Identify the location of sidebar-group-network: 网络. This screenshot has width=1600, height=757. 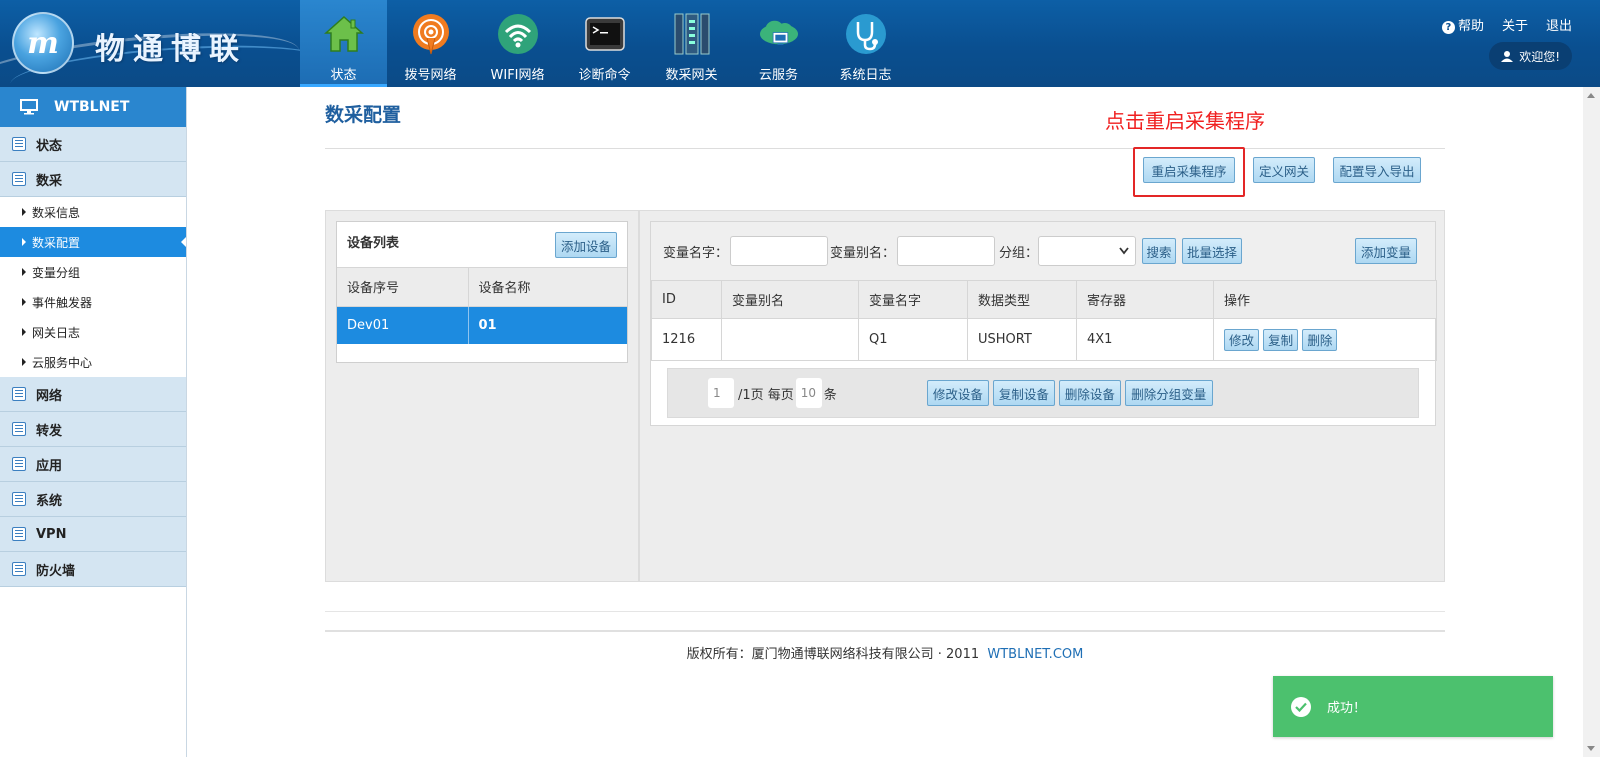
(93, 394).